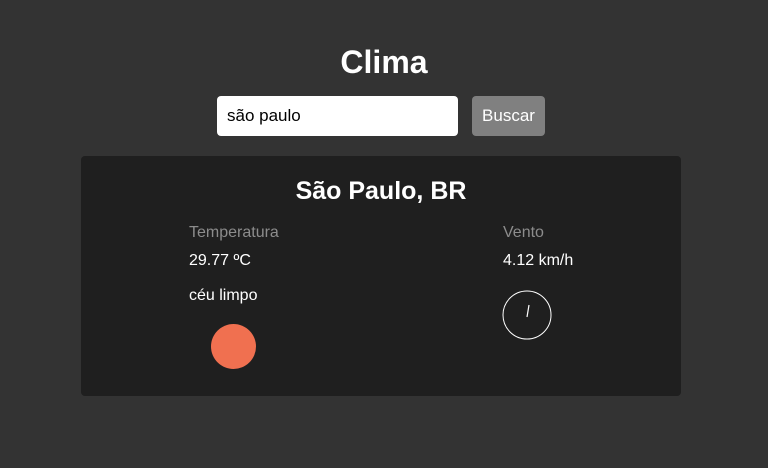 This screenshot has width=768, height=468. Describe the element at coordinates (234, 232) in the screenshot. I see `temperature-label: Temperatura` at that location.